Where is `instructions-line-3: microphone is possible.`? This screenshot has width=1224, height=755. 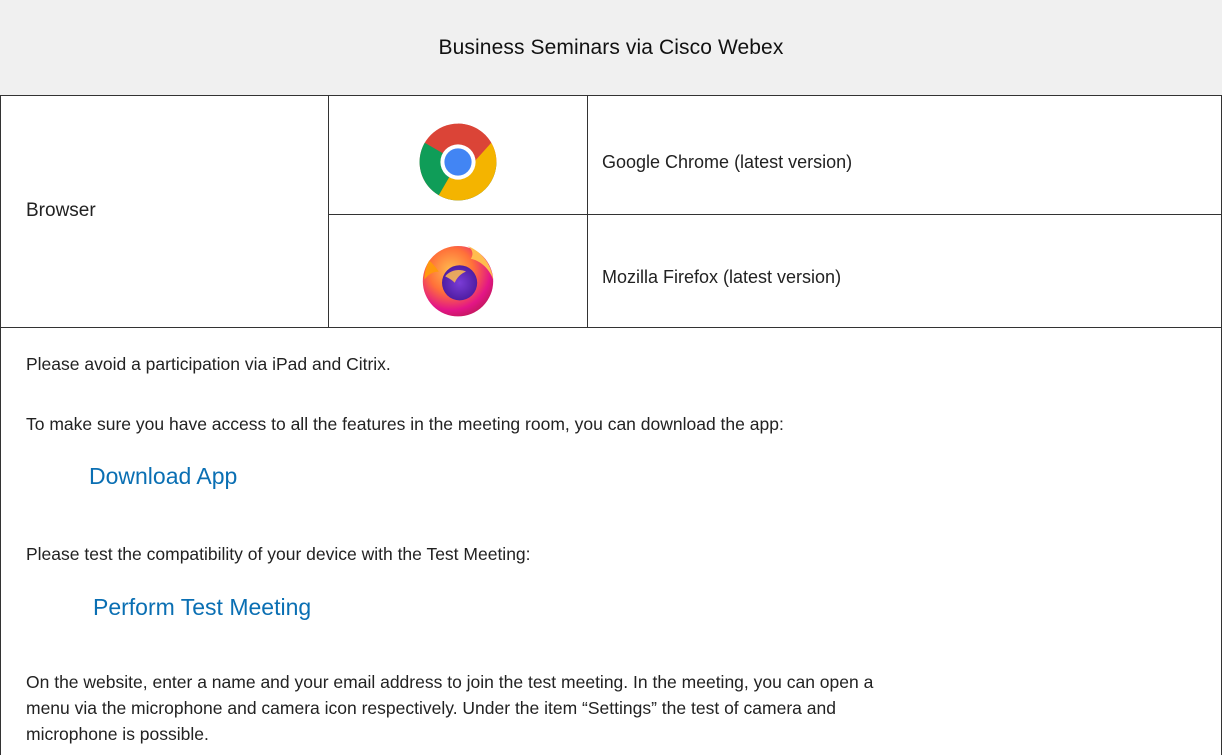
instructions-line-3: microphone is possible. is located at coordinates (117, 734).